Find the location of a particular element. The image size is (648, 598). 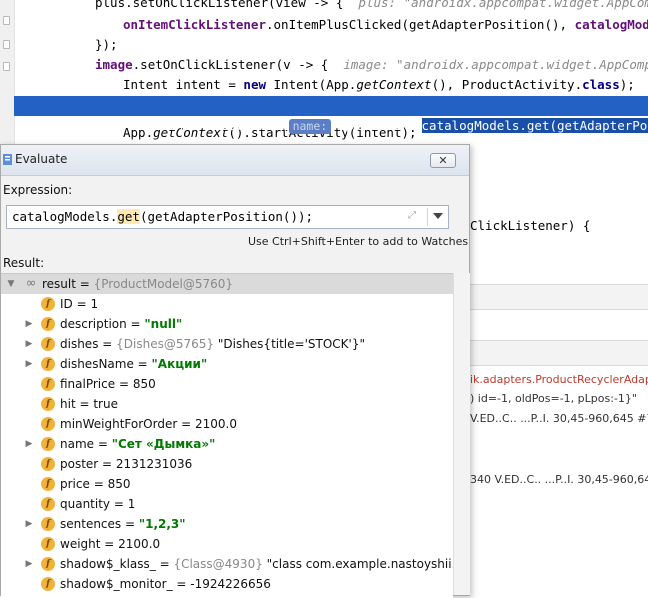

code-token: Intent intent = is located at coordinates (183, 84).